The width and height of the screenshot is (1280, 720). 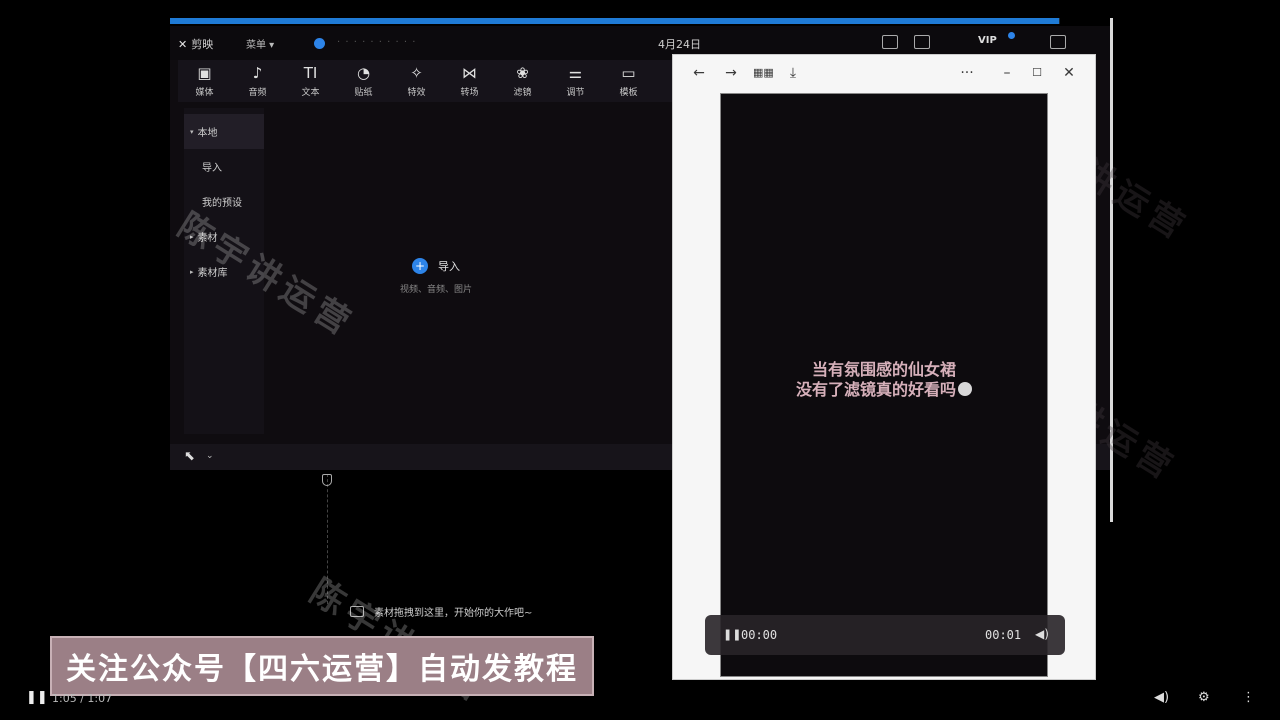 What do you see at coordinates (416, 93) in the screenshot?
I see `toolbar-item-label: 特效` at bounding box center [416, 93].